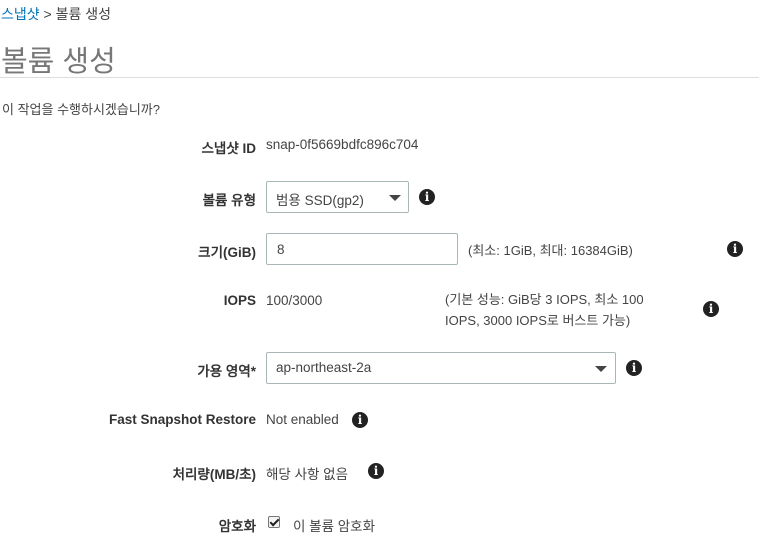 This screenshot has width=759, height=548. I want to click on availability-zone-select: ap-northeast-2a, so click(441, 368).